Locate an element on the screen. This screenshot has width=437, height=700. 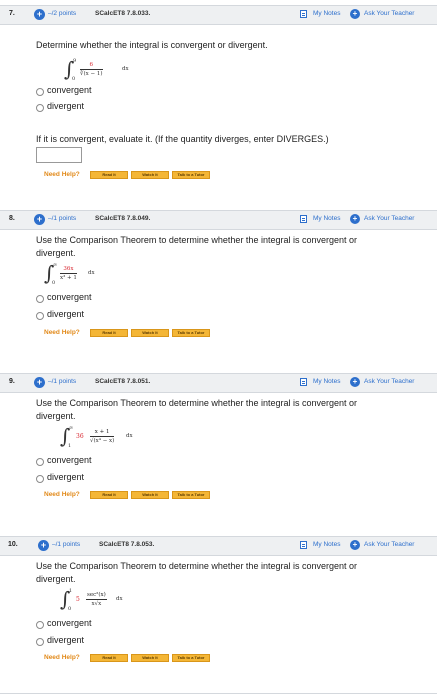
integrand-denominator: x³ + 1 is located at coordinates (68, 278).